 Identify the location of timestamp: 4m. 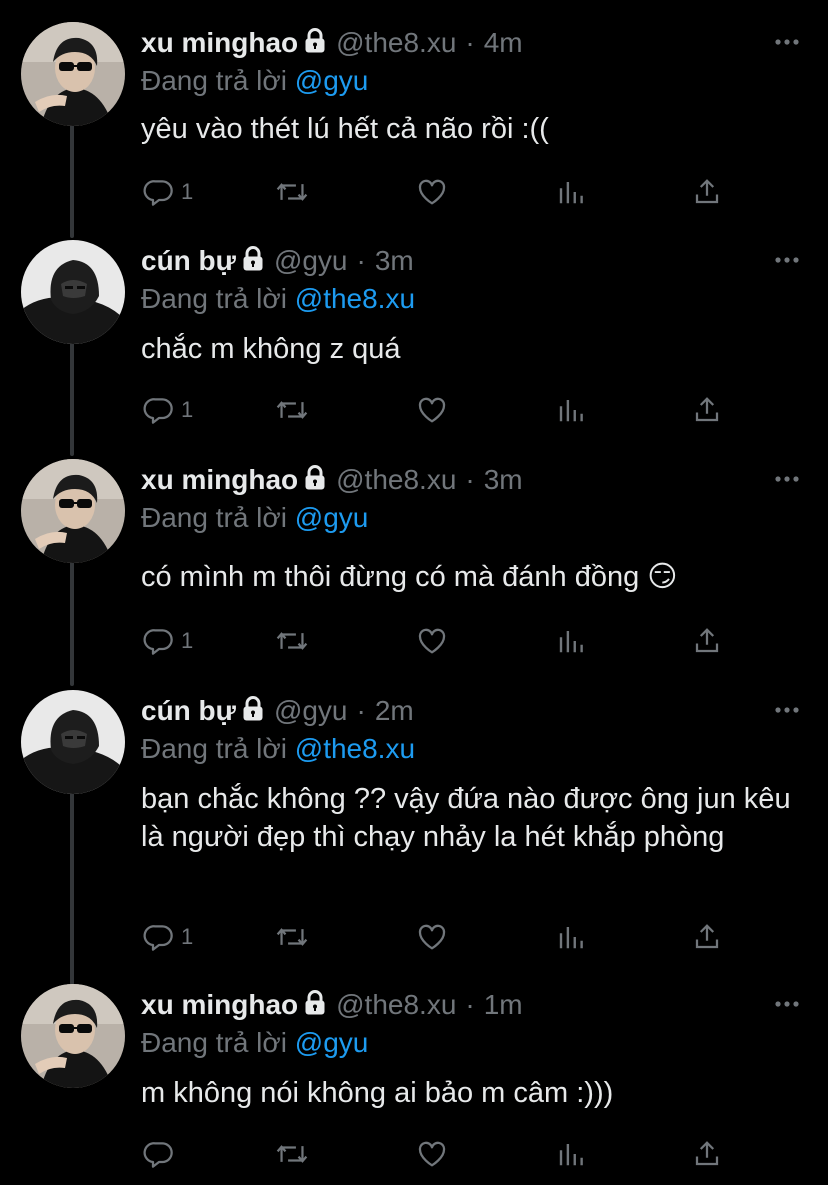
(503, 43).